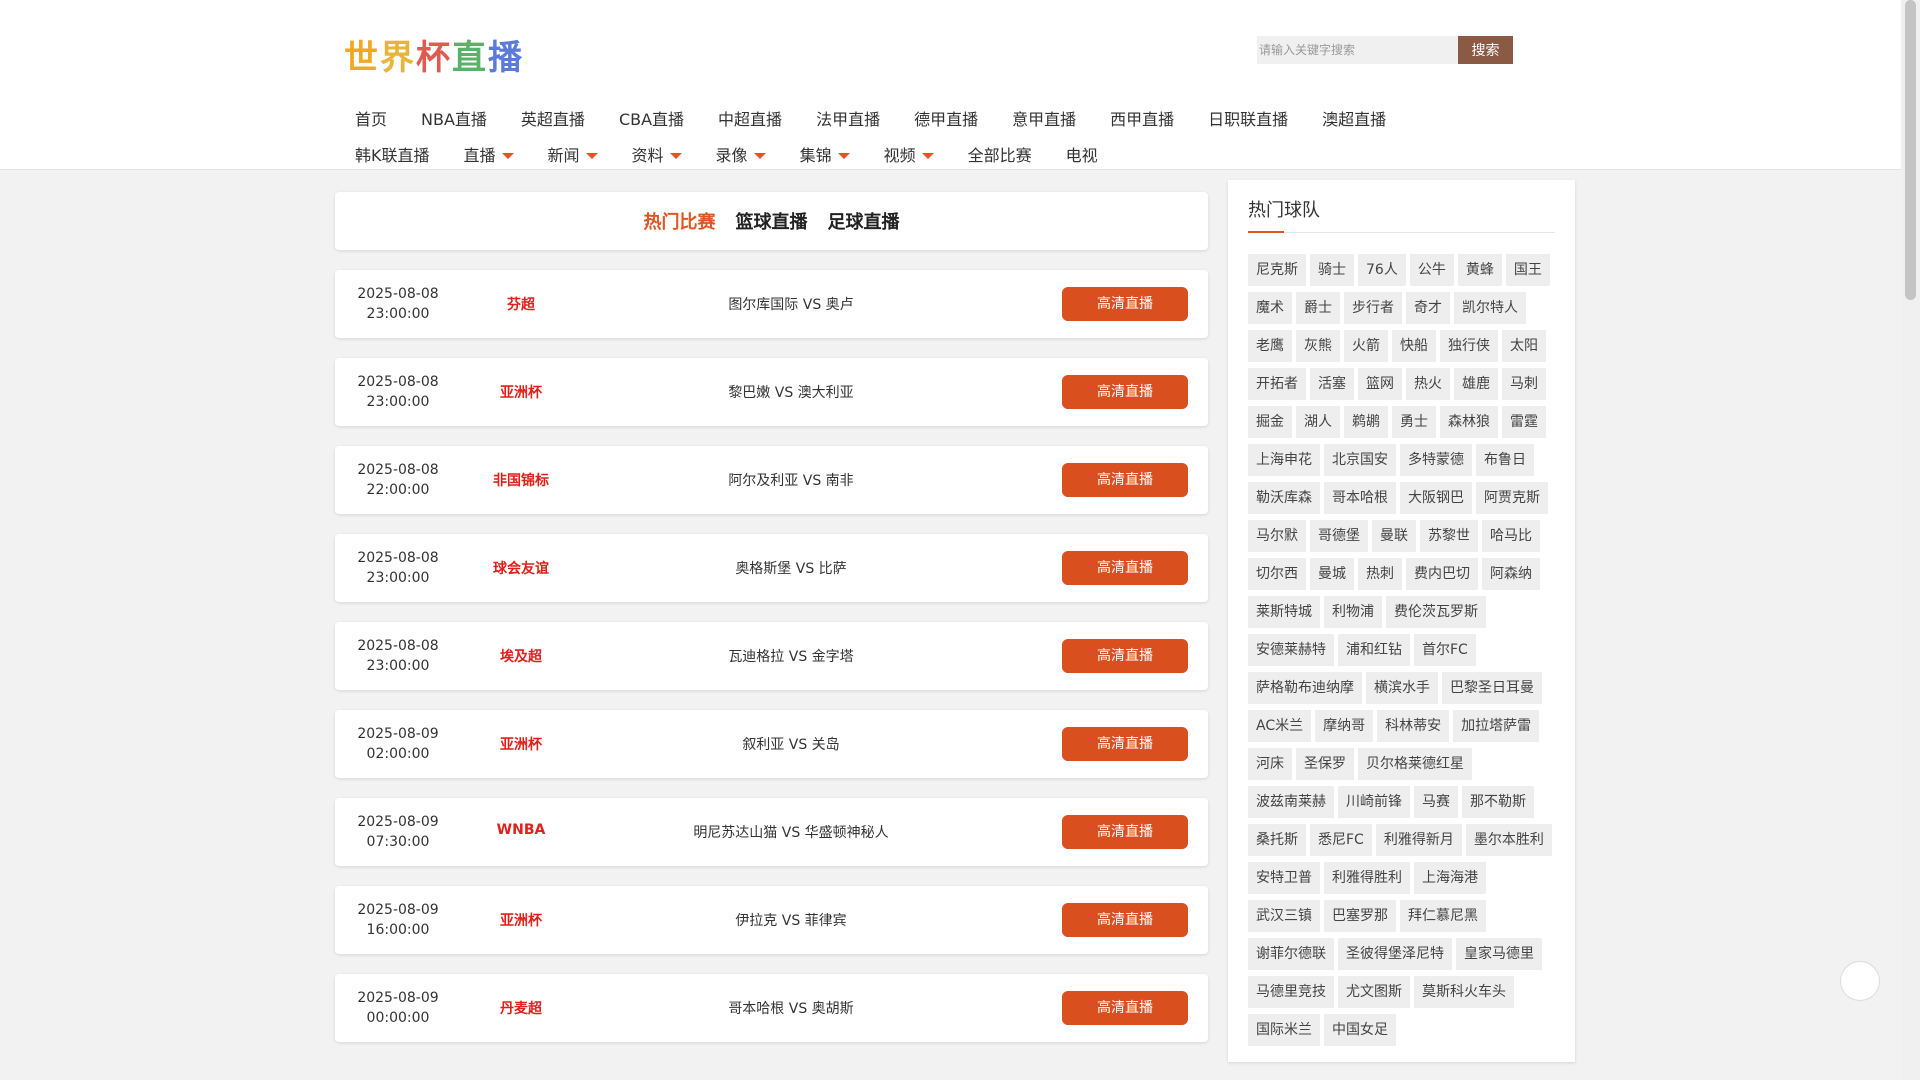 The image size is (1920, 1080). I want to click on team-tag: 北京国安, so click(1360, 460).